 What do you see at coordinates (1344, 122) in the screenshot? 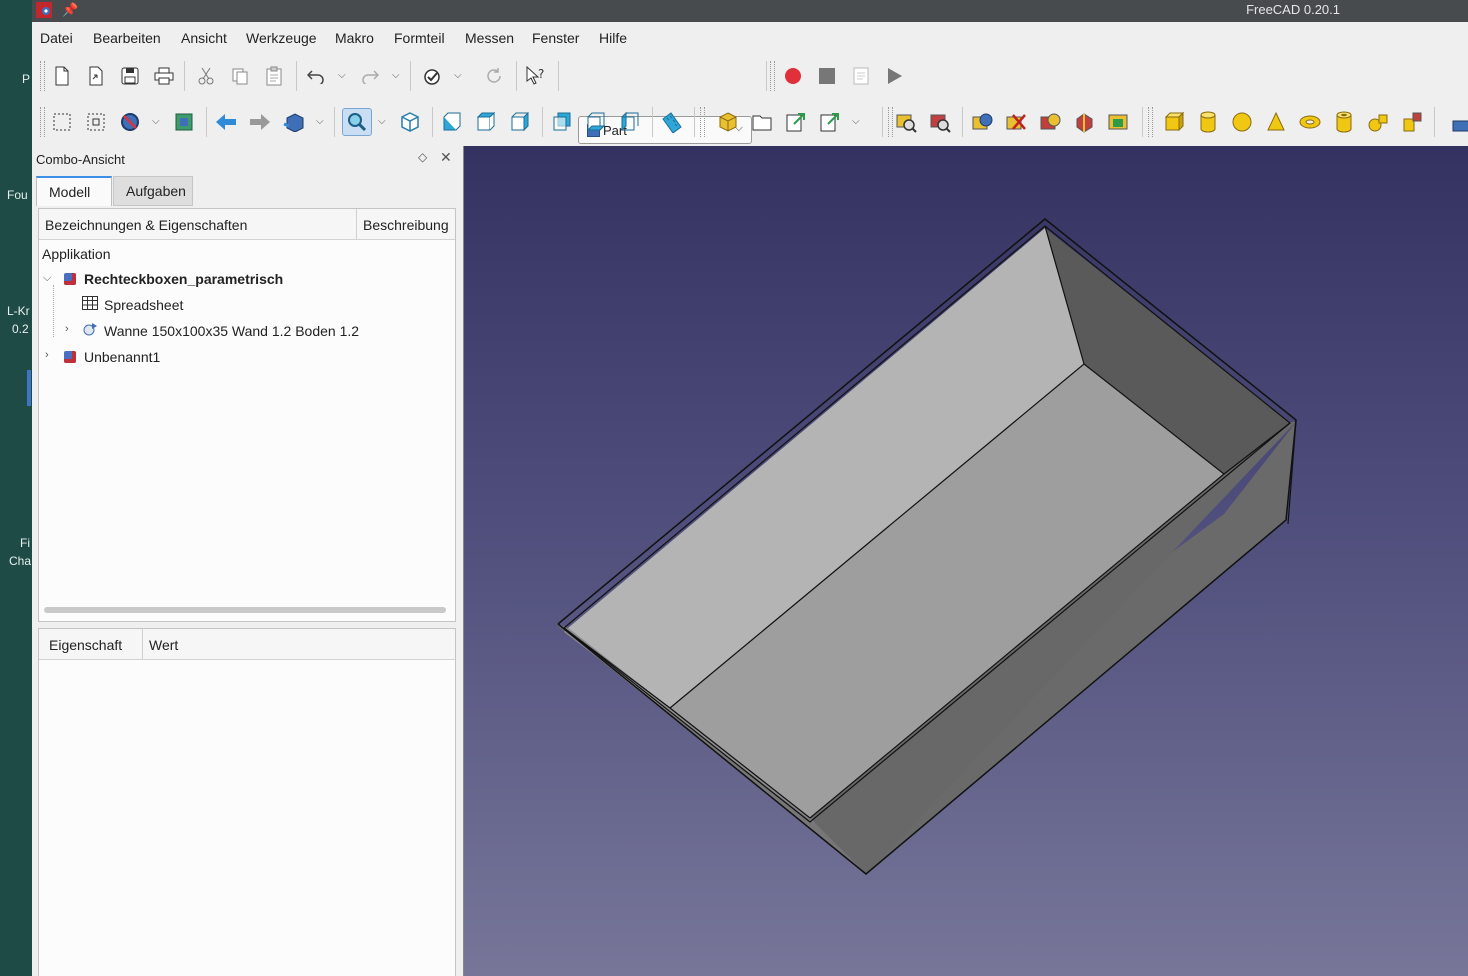
I see `part-tube-icon` at bounding box center [1344, 122].